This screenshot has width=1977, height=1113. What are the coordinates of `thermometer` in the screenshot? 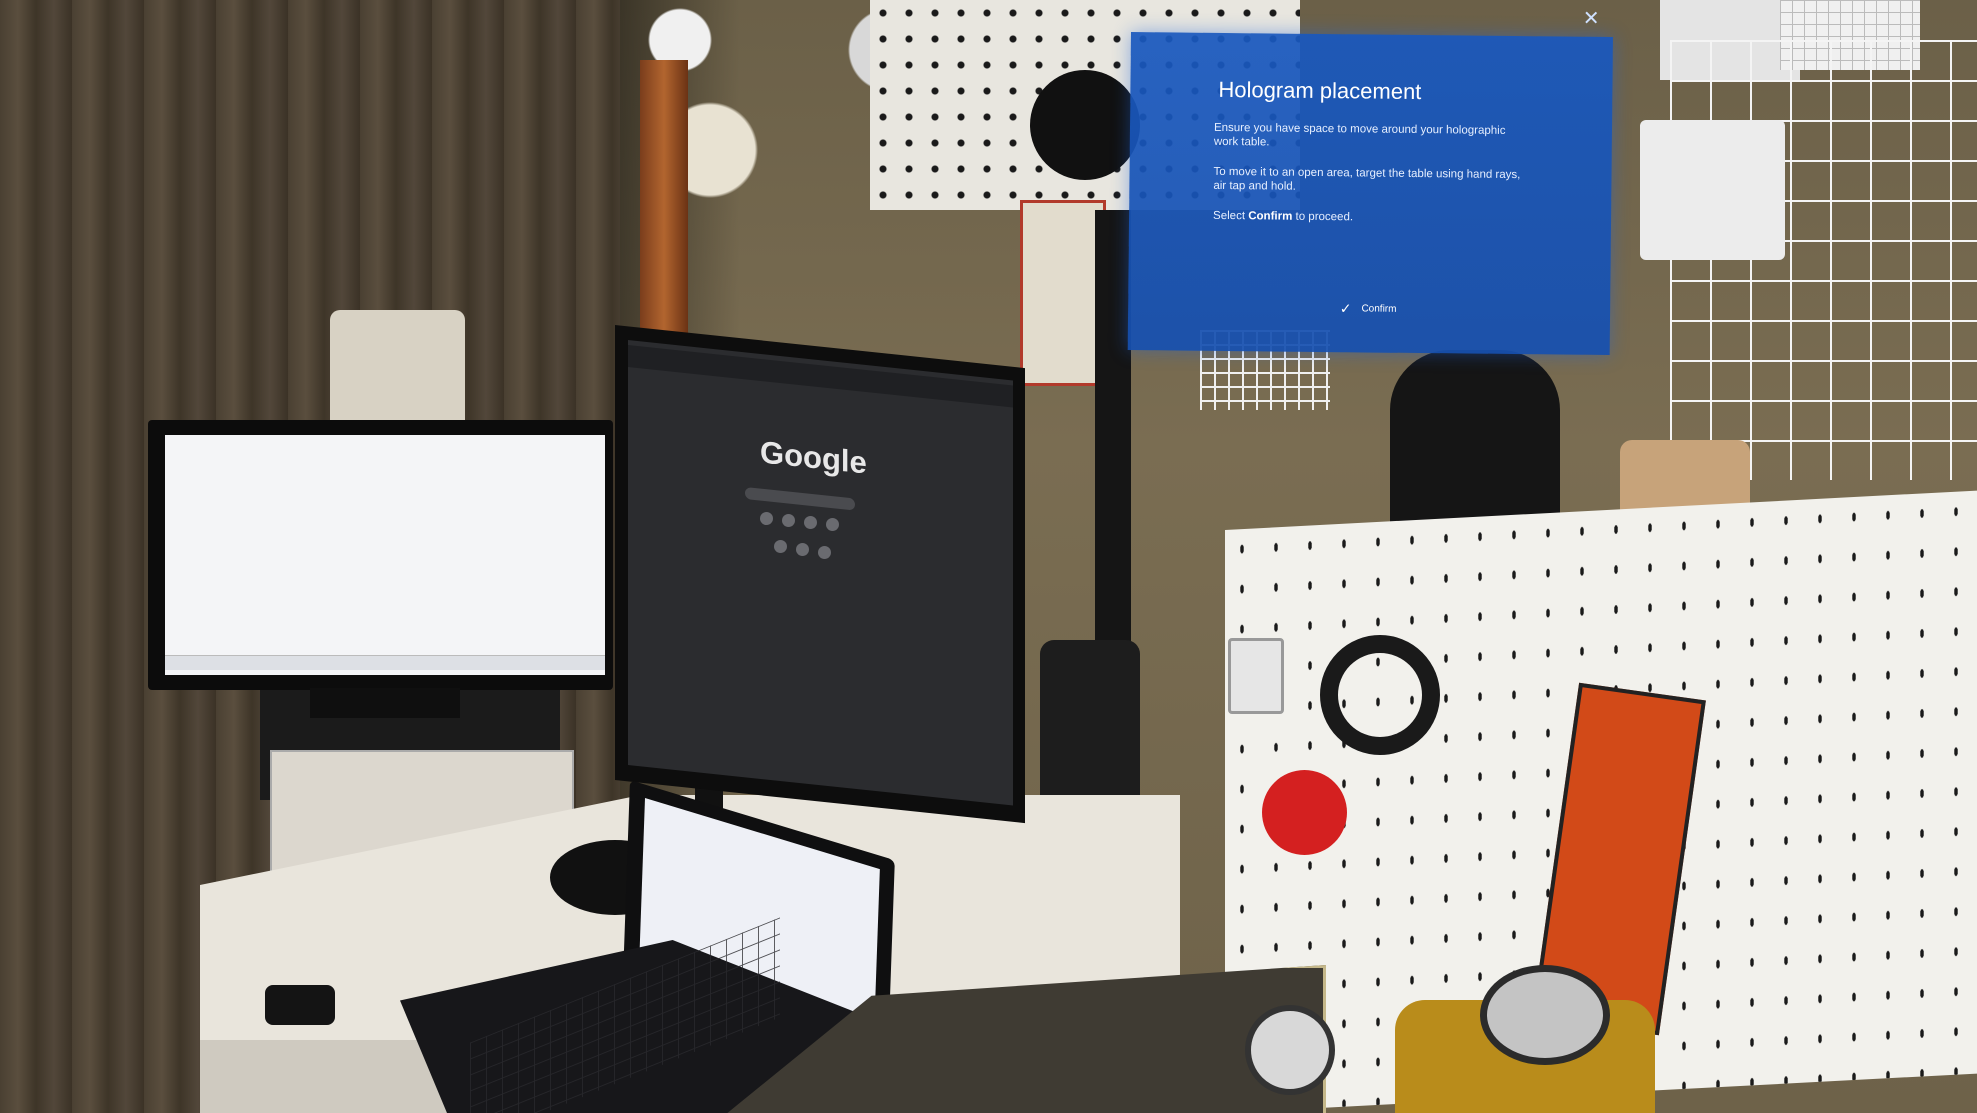 It's located at (1256, 676).